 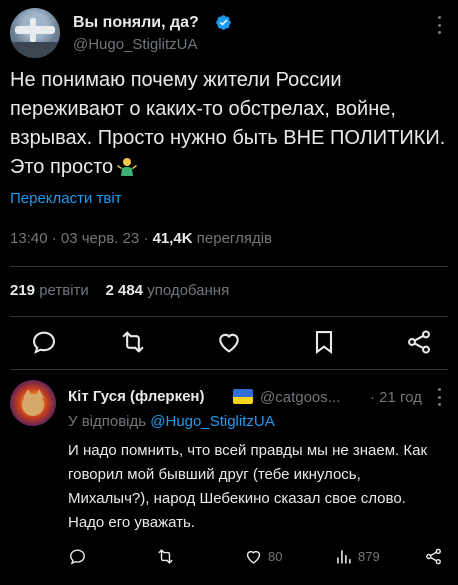 I want to click on tweet-meta: 13:40 · 03 черв. 23 · 41,4K переглядів, so click(x=141, y=238).